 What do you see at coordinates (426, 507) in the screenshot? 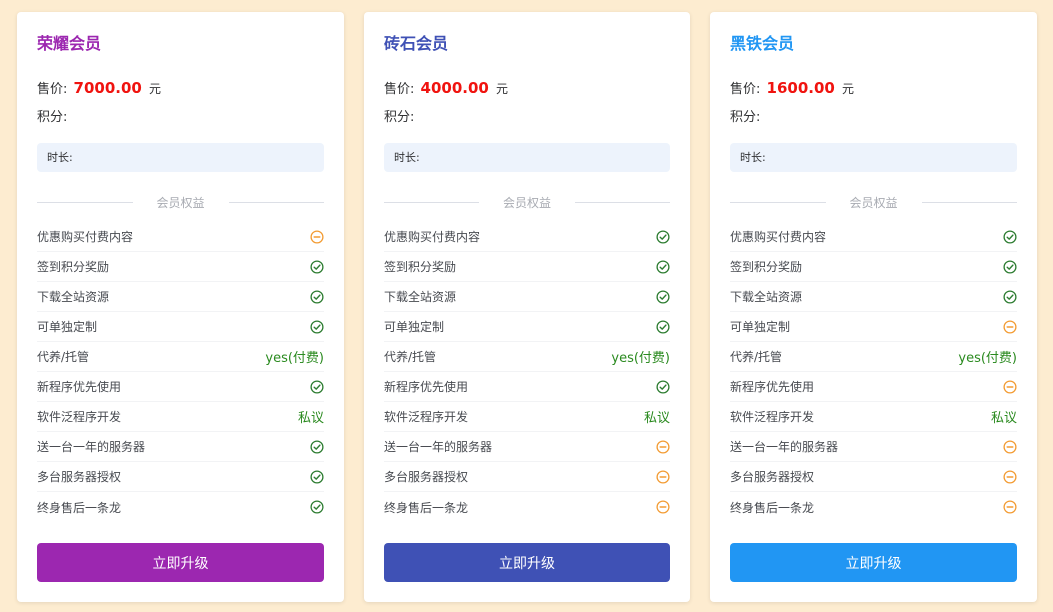
I see `benefit-name: 终身售后一条龙` at bounding box center [426, 507].